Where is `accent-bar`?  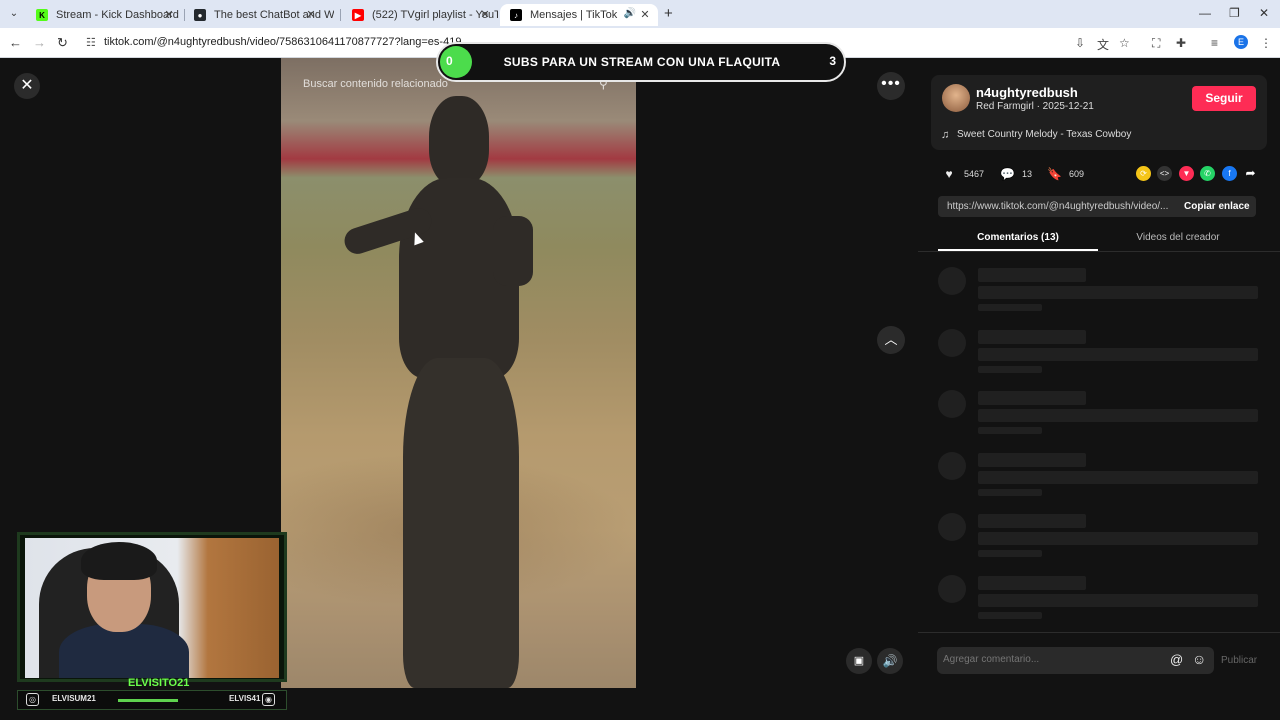 accent-bar is located at coordinates (148, 700).